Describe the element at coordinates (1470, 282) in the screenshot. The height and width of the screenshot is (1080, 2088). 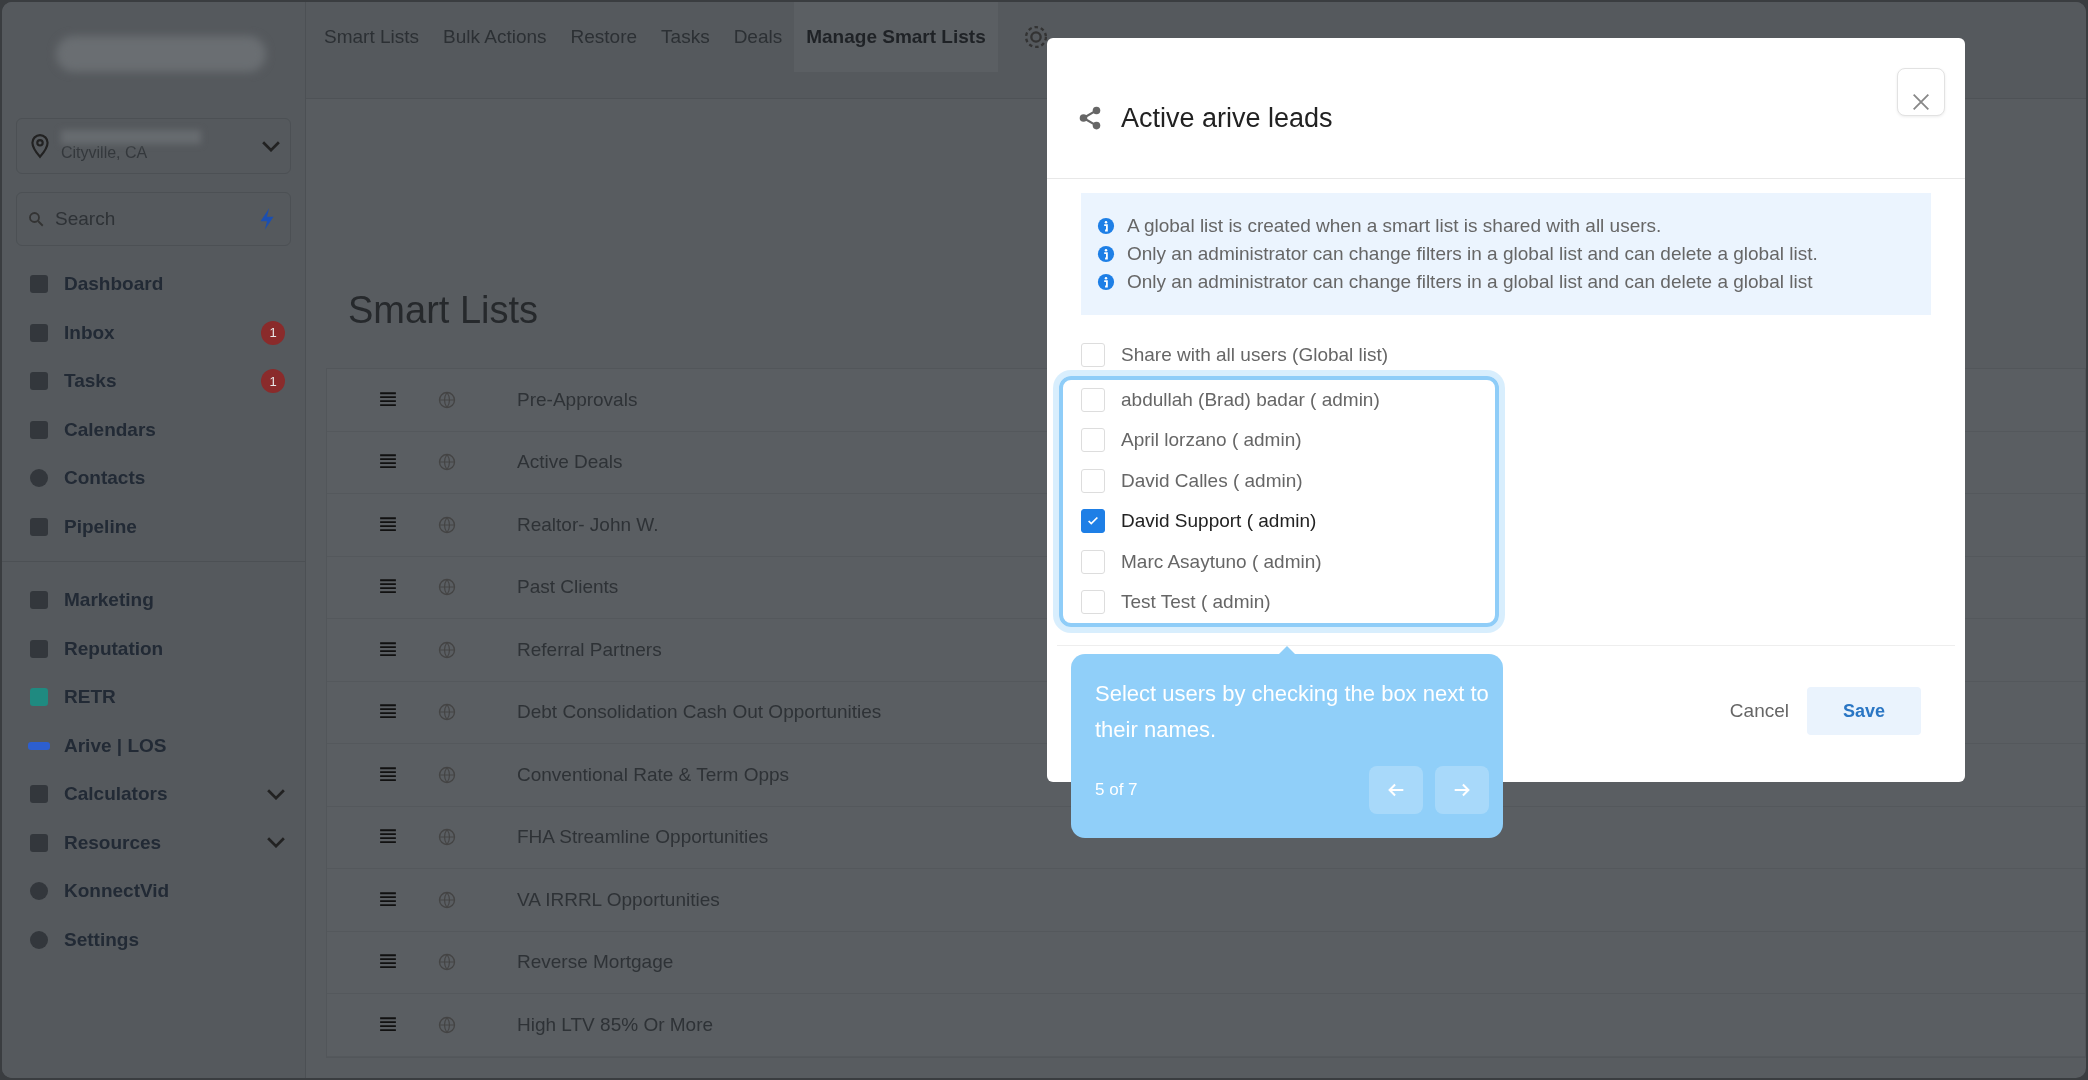
I see `info-text: Only an administrator can change filters in a global list and can delete a global list` at that location.